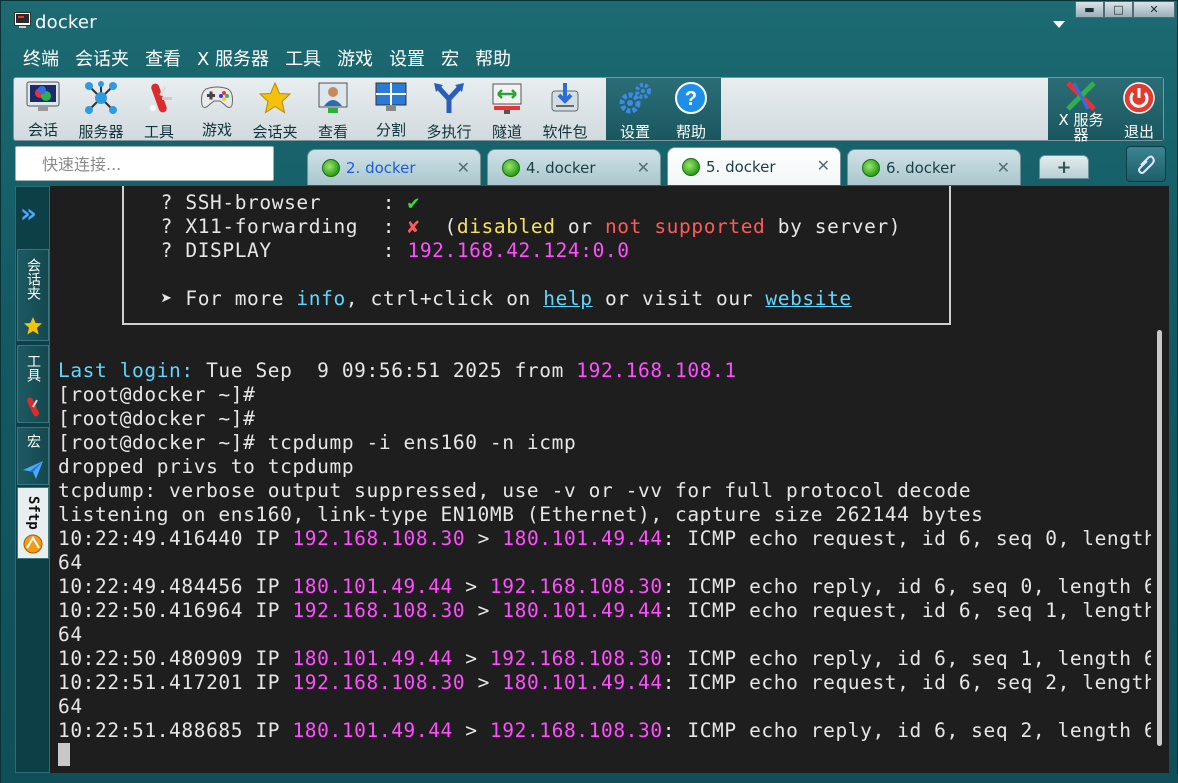  Describe the element at coordinates (1154, 9) in the screenshot. I see `close-button: ✕` at that location.